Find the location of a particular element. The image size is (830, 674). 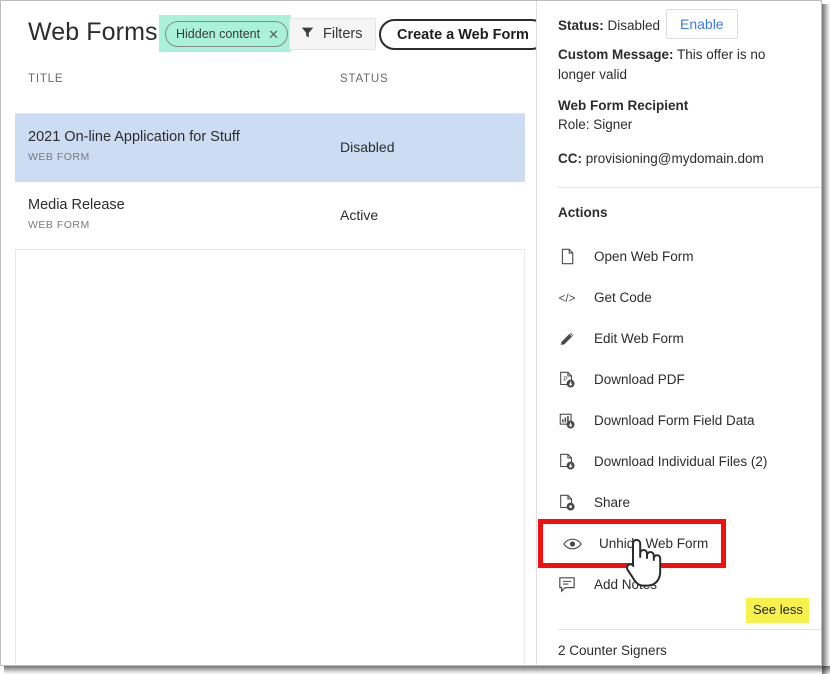

action-open-web-form: Open Web Form is located at coordinates (679, 256).